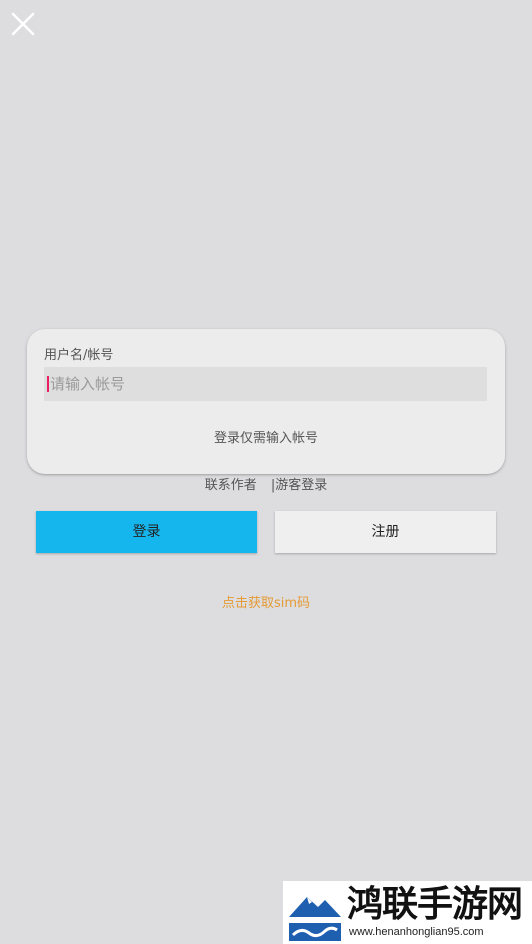  What do you see at coordinates (231, 485) in the screenshot?
I see `contact-author-link: 联系作者` at bounding box center [231, 485].